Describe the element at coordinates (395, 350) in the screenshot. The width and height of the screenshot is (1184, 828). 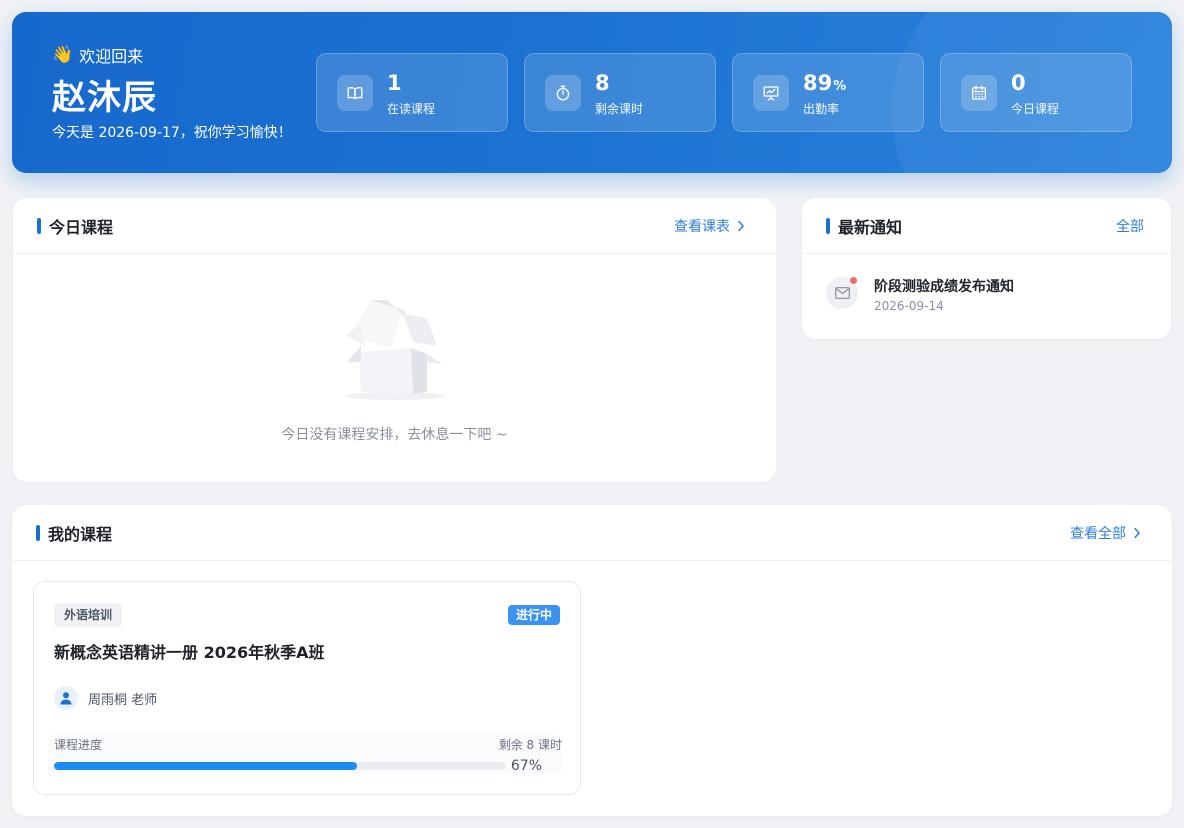
I see `empty-box-illustration` at that location.